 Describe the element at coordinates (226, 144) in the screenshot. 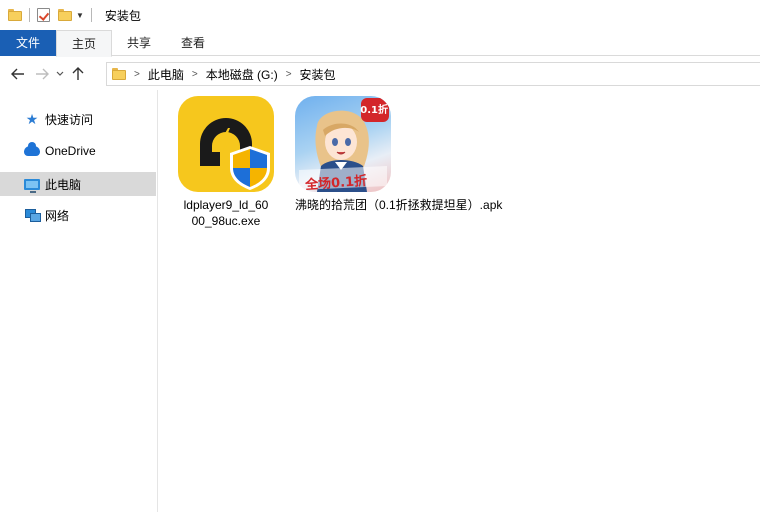

I see `ldplayer-app-icon` at that location.